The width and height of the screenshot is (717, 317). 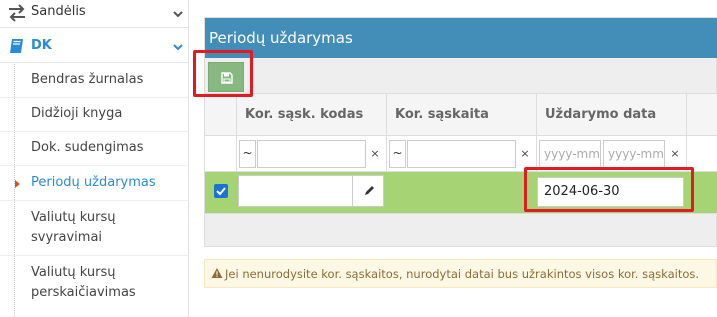 I want to click on sidebar-item-label: Bendras žurnalas, so click(x=87, y=79).